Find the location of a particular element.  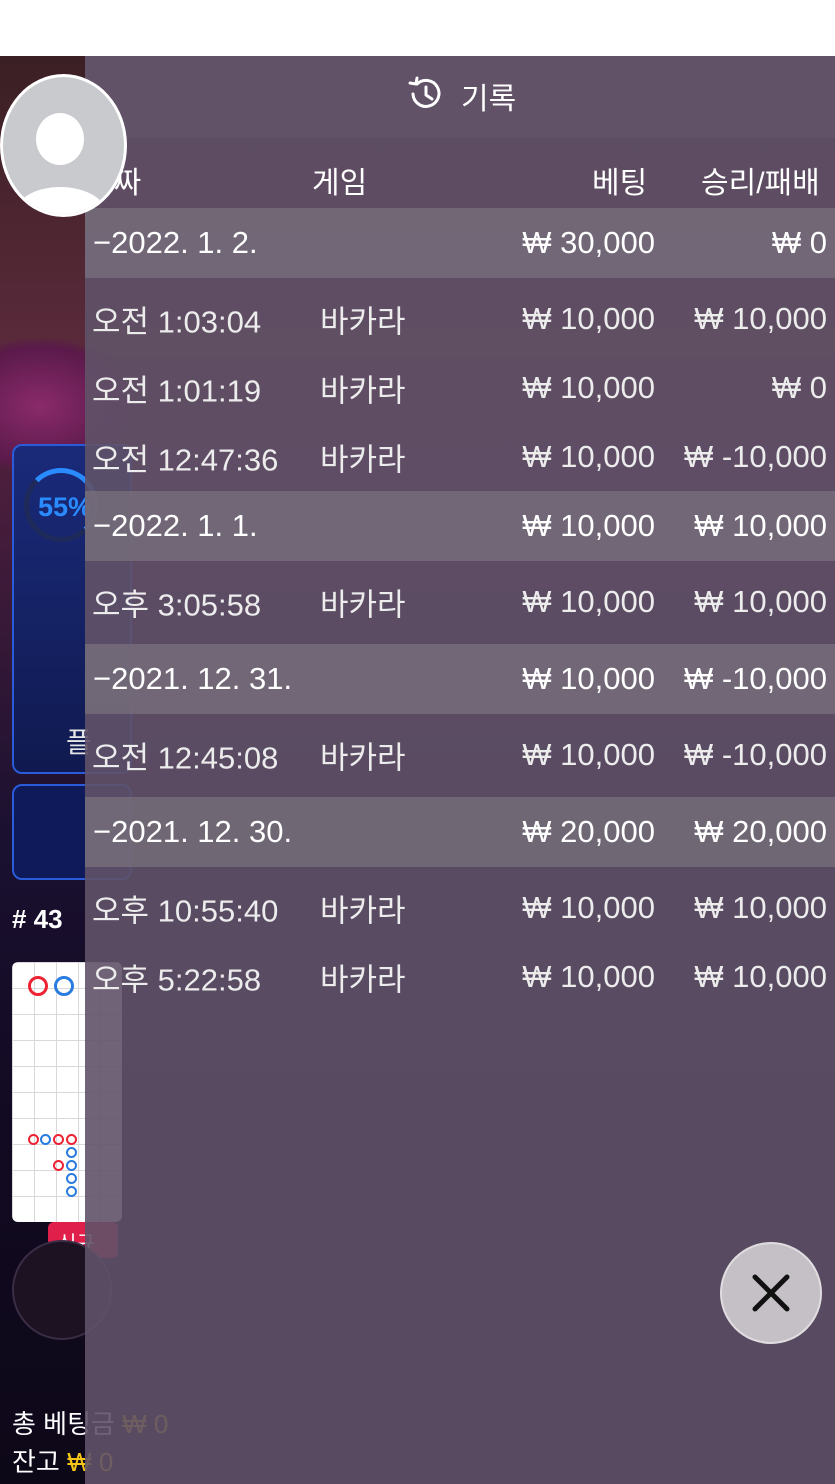

history-row: 오전 1:01:19 바카라 ₩ 10,000 ₩ 0 is located at coordinates (460, 387).